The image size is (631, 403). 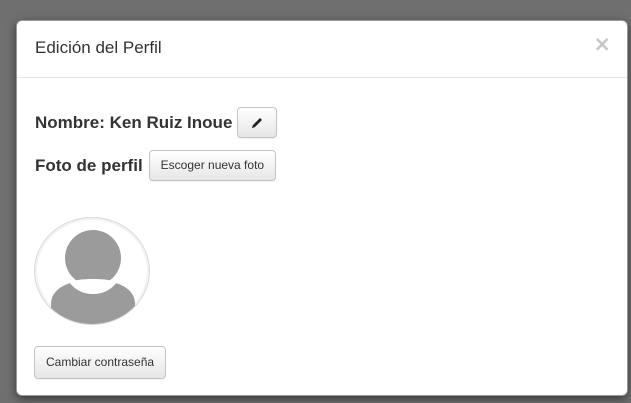 I want to click on name-row: Nombre: Ken Ruiz Inoue, so click(x=156, y=122).